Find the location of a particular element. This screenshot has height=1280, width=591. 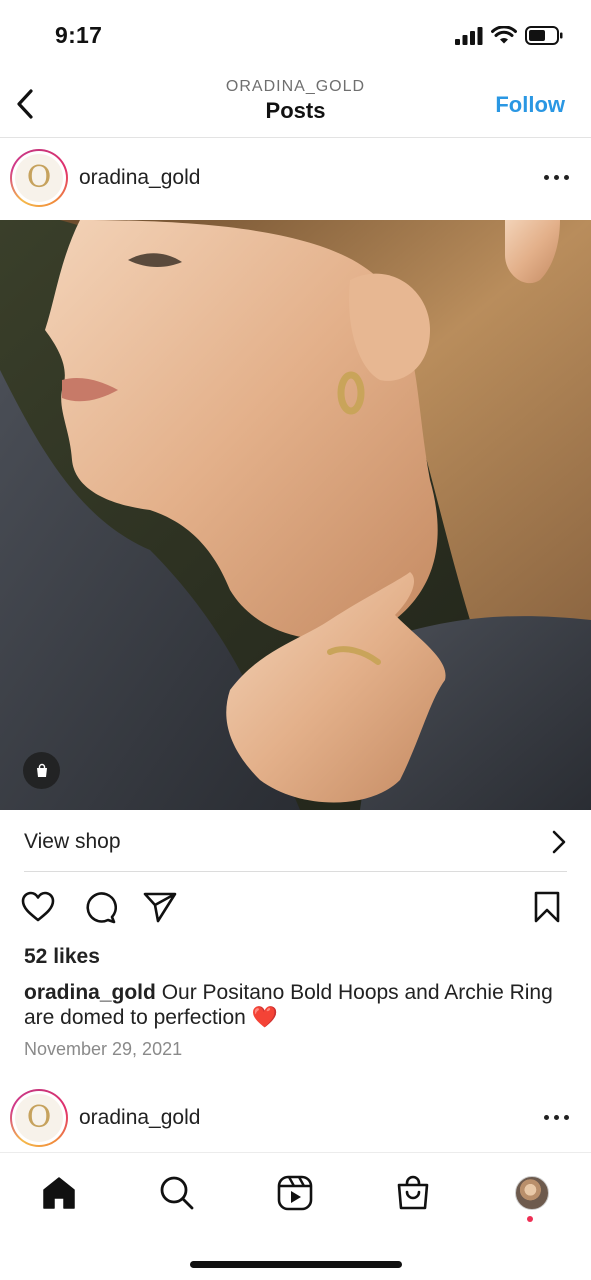

status-time: 9:17 is located at coordinates (79, 35).